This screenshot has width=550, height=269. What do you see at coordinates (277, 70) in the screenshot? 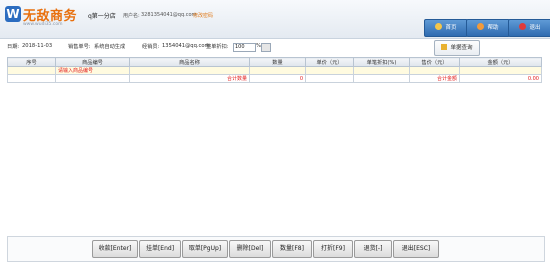
I see `quantity-cell` at bounding box center [277, 70].